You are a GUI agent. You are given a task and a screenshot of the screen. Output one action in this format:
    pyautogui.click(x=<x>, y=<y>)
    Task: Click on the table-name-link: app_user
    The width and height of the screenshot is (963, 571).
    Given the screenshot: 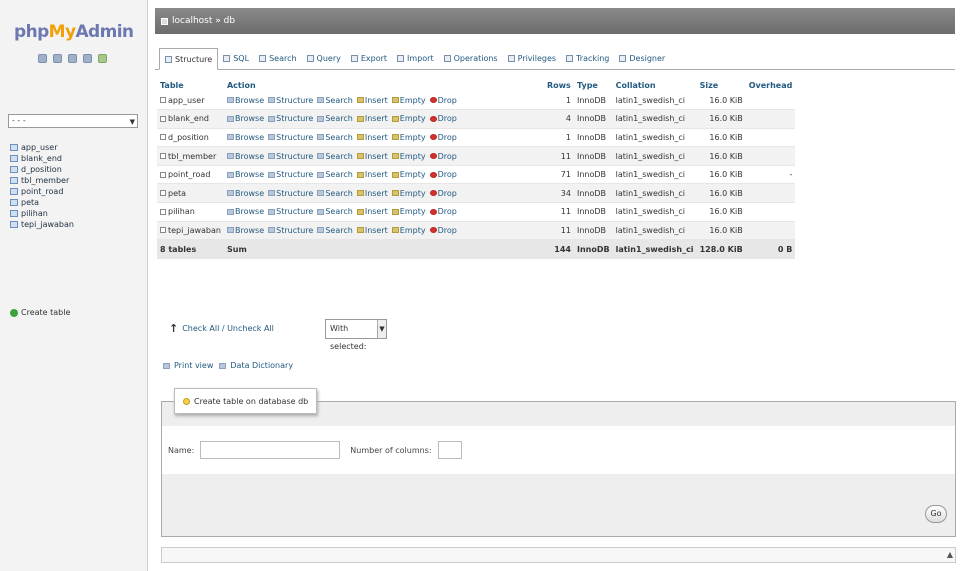 What is the action you would take?
    pyautogui.click(x=186, y=100)
    